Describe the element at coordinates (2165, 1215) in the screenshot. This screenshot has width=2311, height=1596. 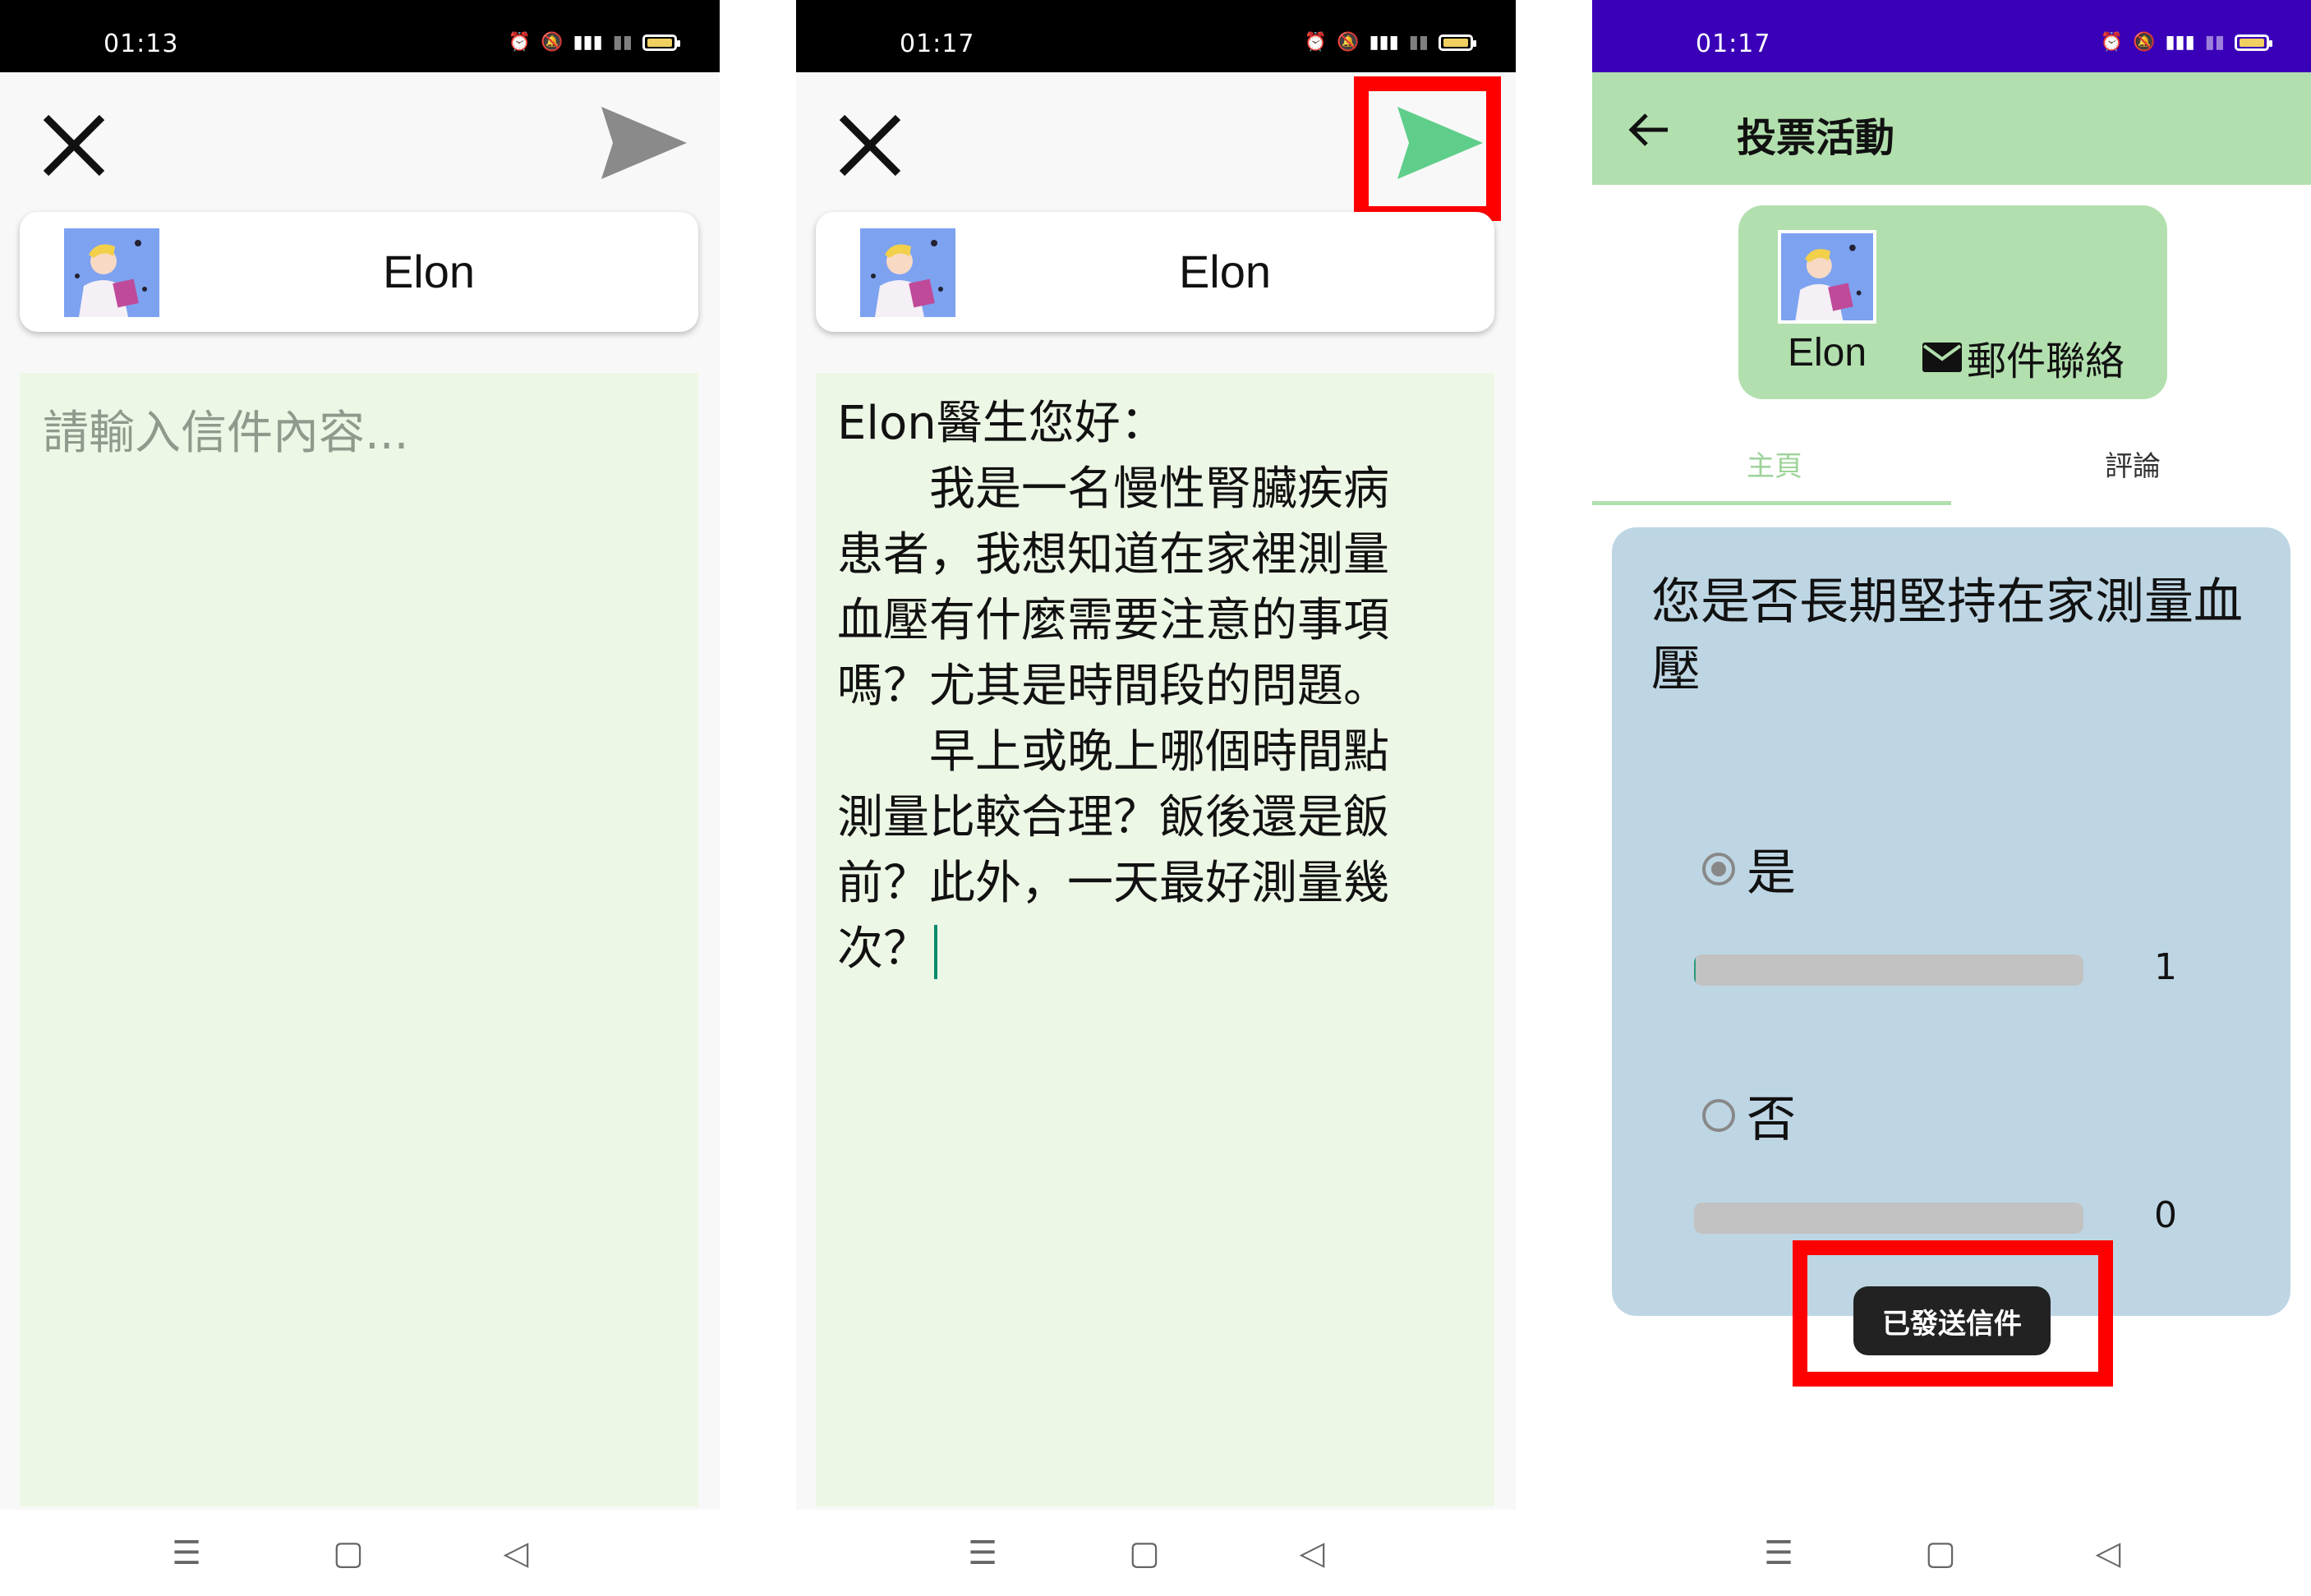
I see `vote-count-no: 0` at that location.